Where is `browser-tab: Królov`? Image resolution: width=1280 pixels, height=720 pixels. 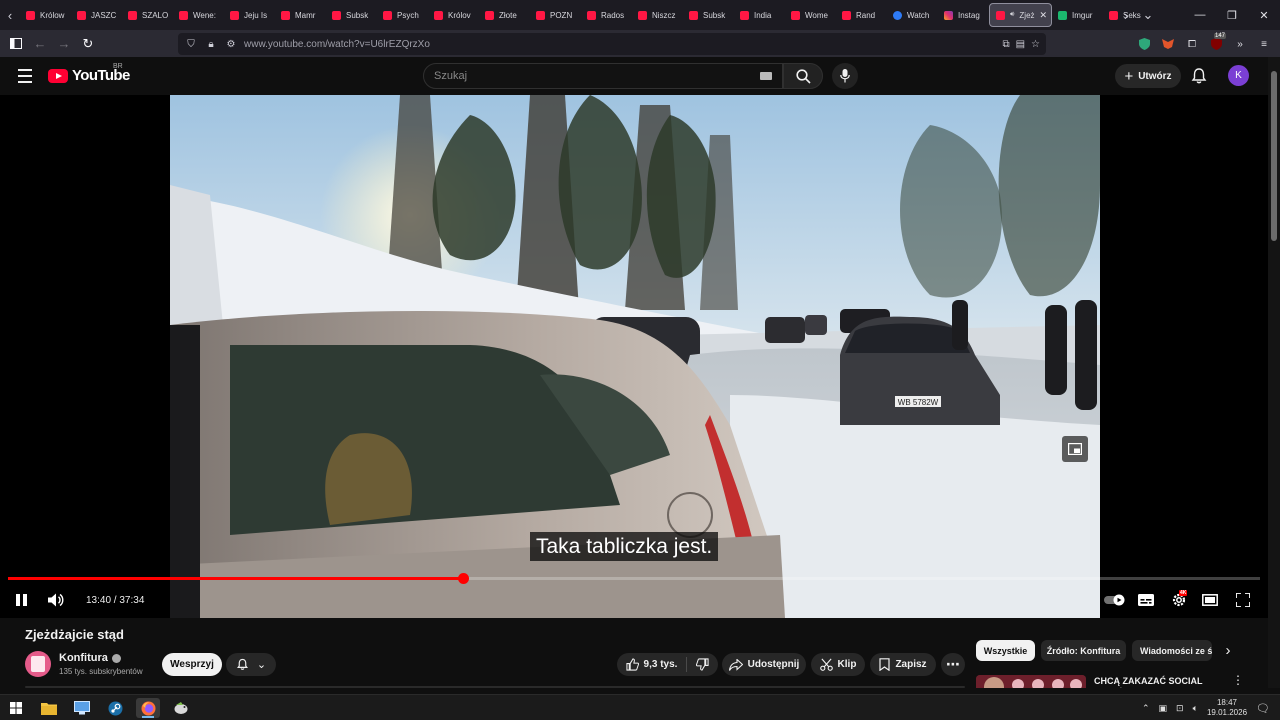
browser-tab: Królov is located at coordinates (453, 15).